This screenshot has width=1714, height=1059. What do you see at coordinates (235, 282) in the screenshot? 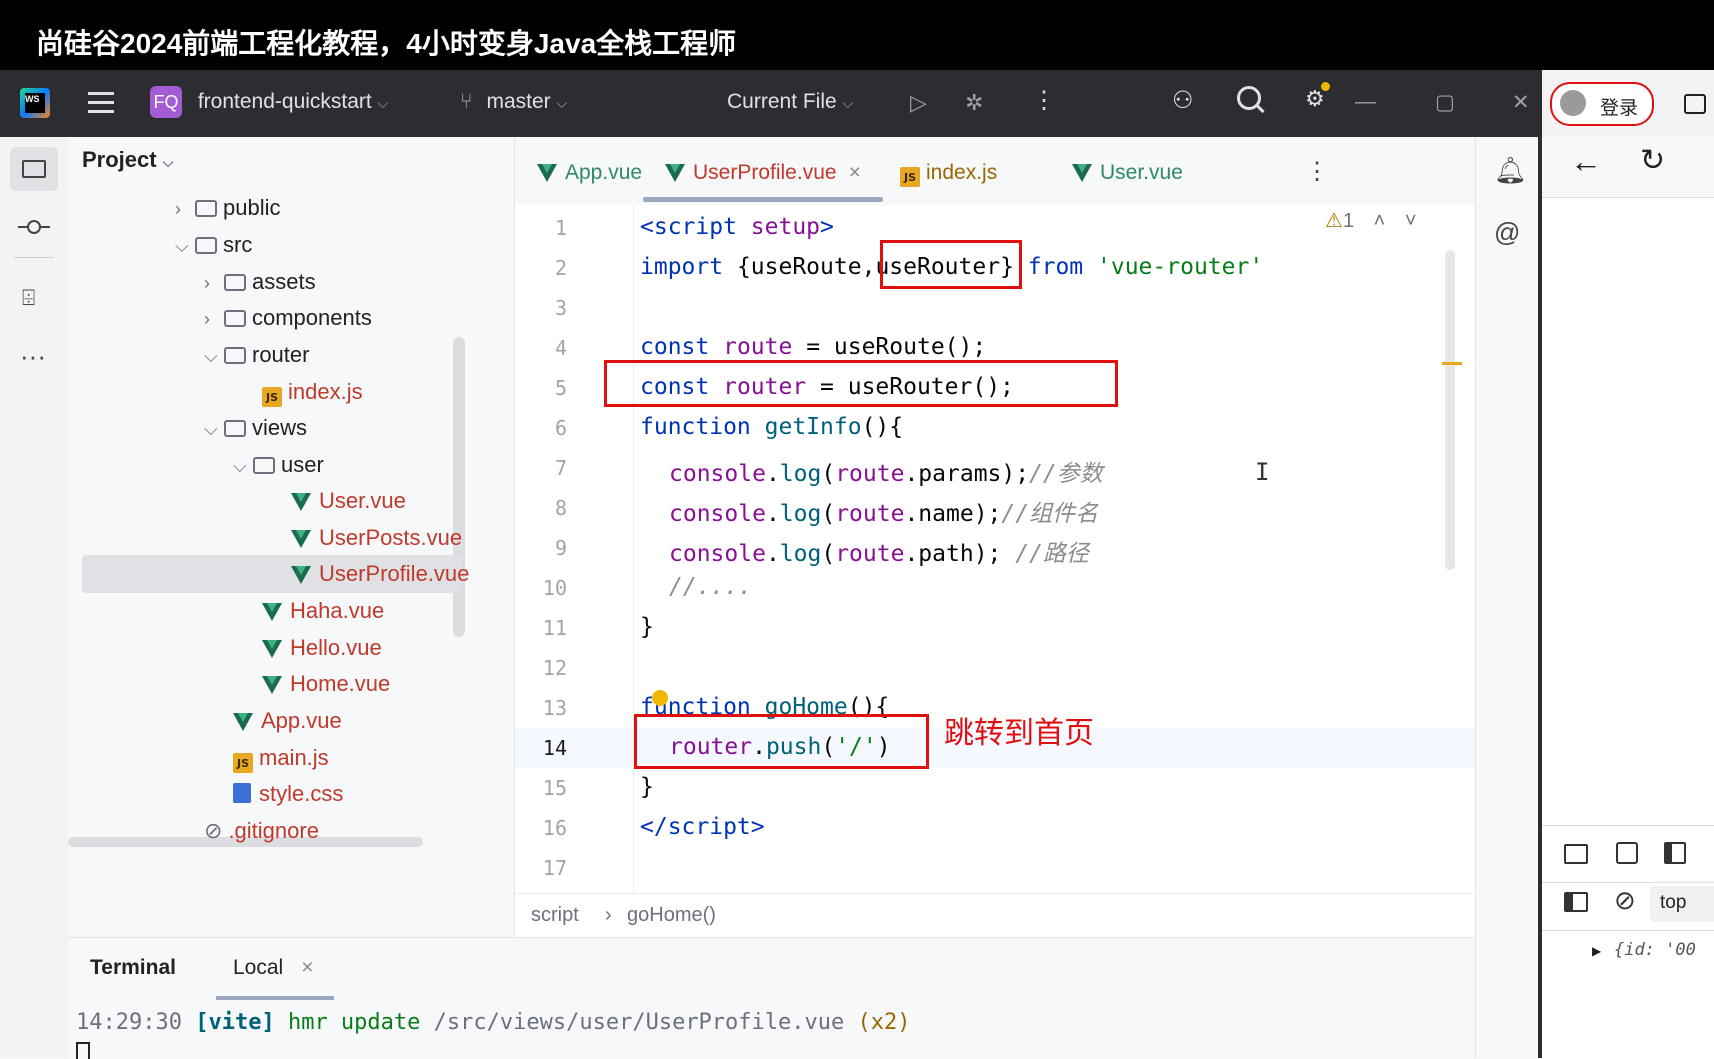
I see `folder-icon` at bounding box center [235, 282].